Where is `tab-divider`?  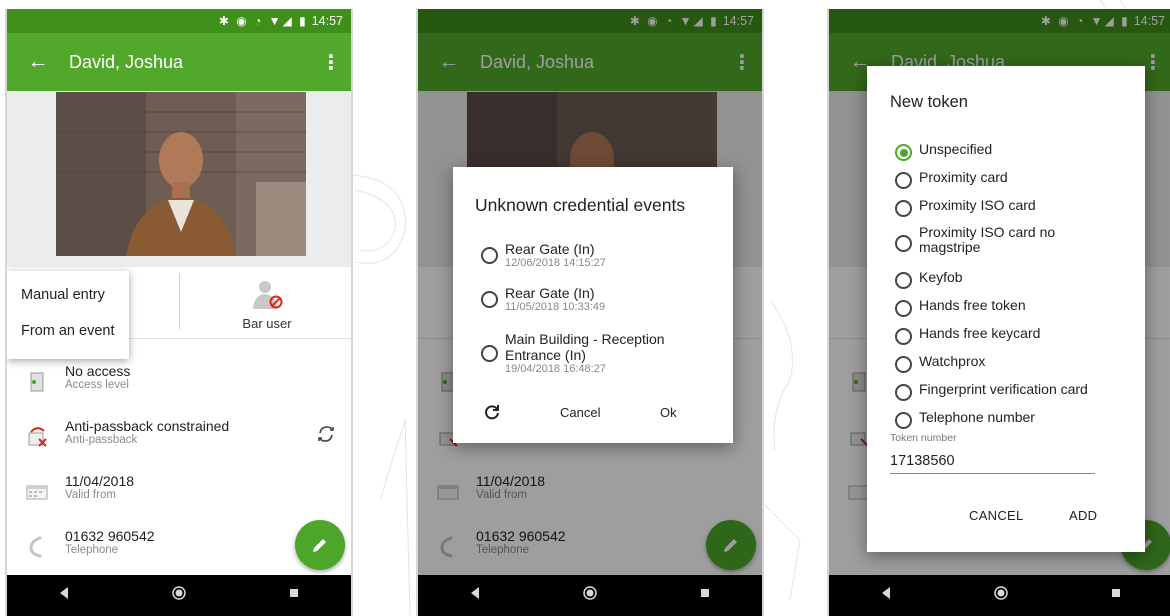 tab-divider is located at coordinates (179, 301).